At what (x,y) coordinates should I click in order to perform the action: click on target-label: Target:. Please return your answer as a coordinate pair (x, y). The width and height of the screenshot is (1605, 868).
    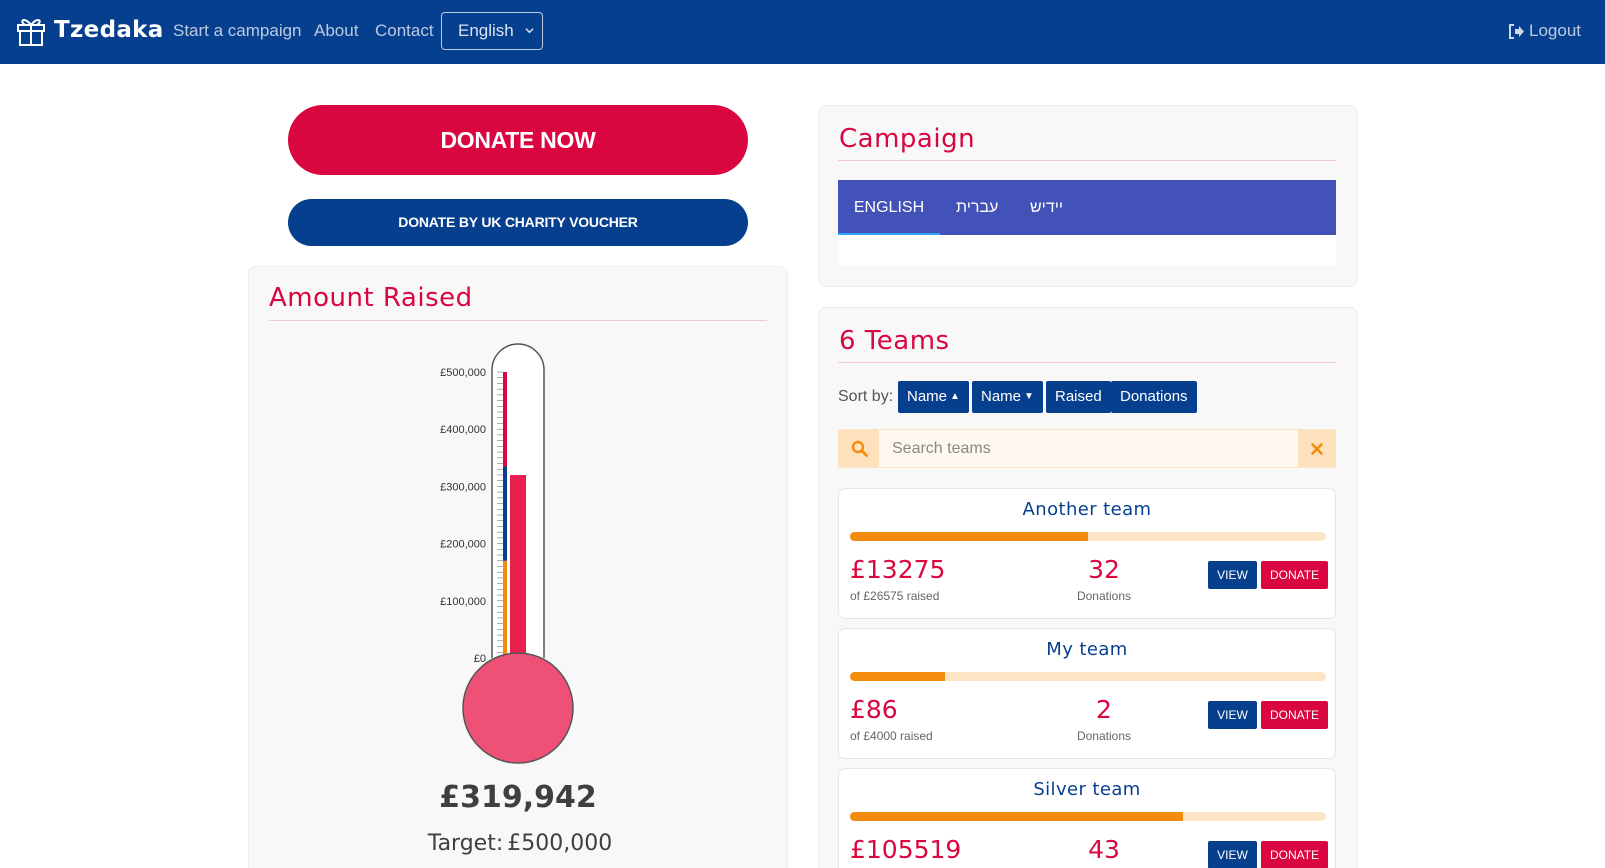
    Looking at the image, I should click on (465, 843).